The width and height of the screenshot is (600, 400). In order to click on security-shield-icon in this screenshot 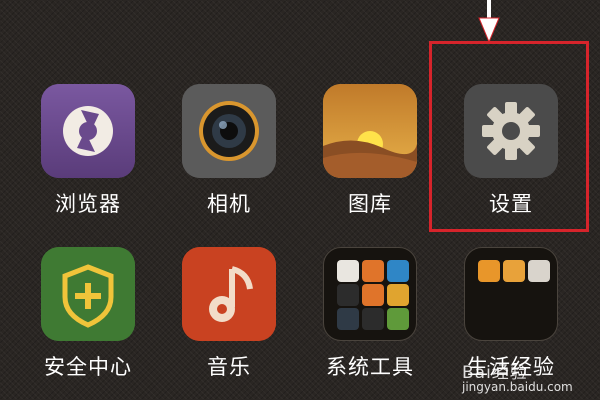, I will do `click(88, 294)`.